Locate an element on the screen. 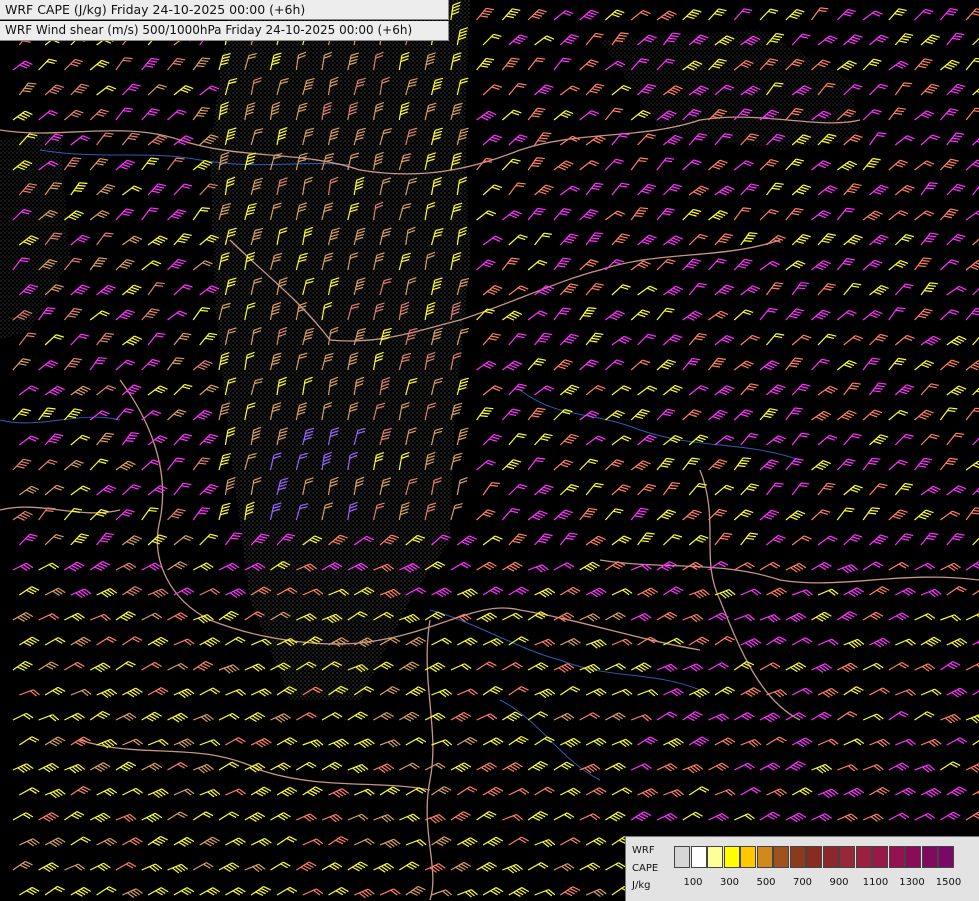 This screenshot has height=901, width=979. legend-tick-label: 300 is located at coordinates (729, 882).